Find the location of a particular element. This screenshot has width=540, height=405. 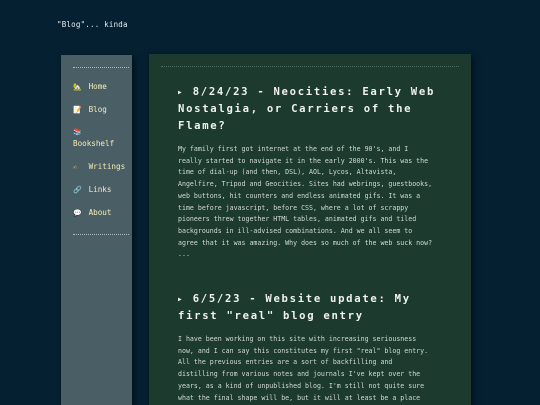

speech-bubble-icon: 💬 is located at coordinates (77, 212).